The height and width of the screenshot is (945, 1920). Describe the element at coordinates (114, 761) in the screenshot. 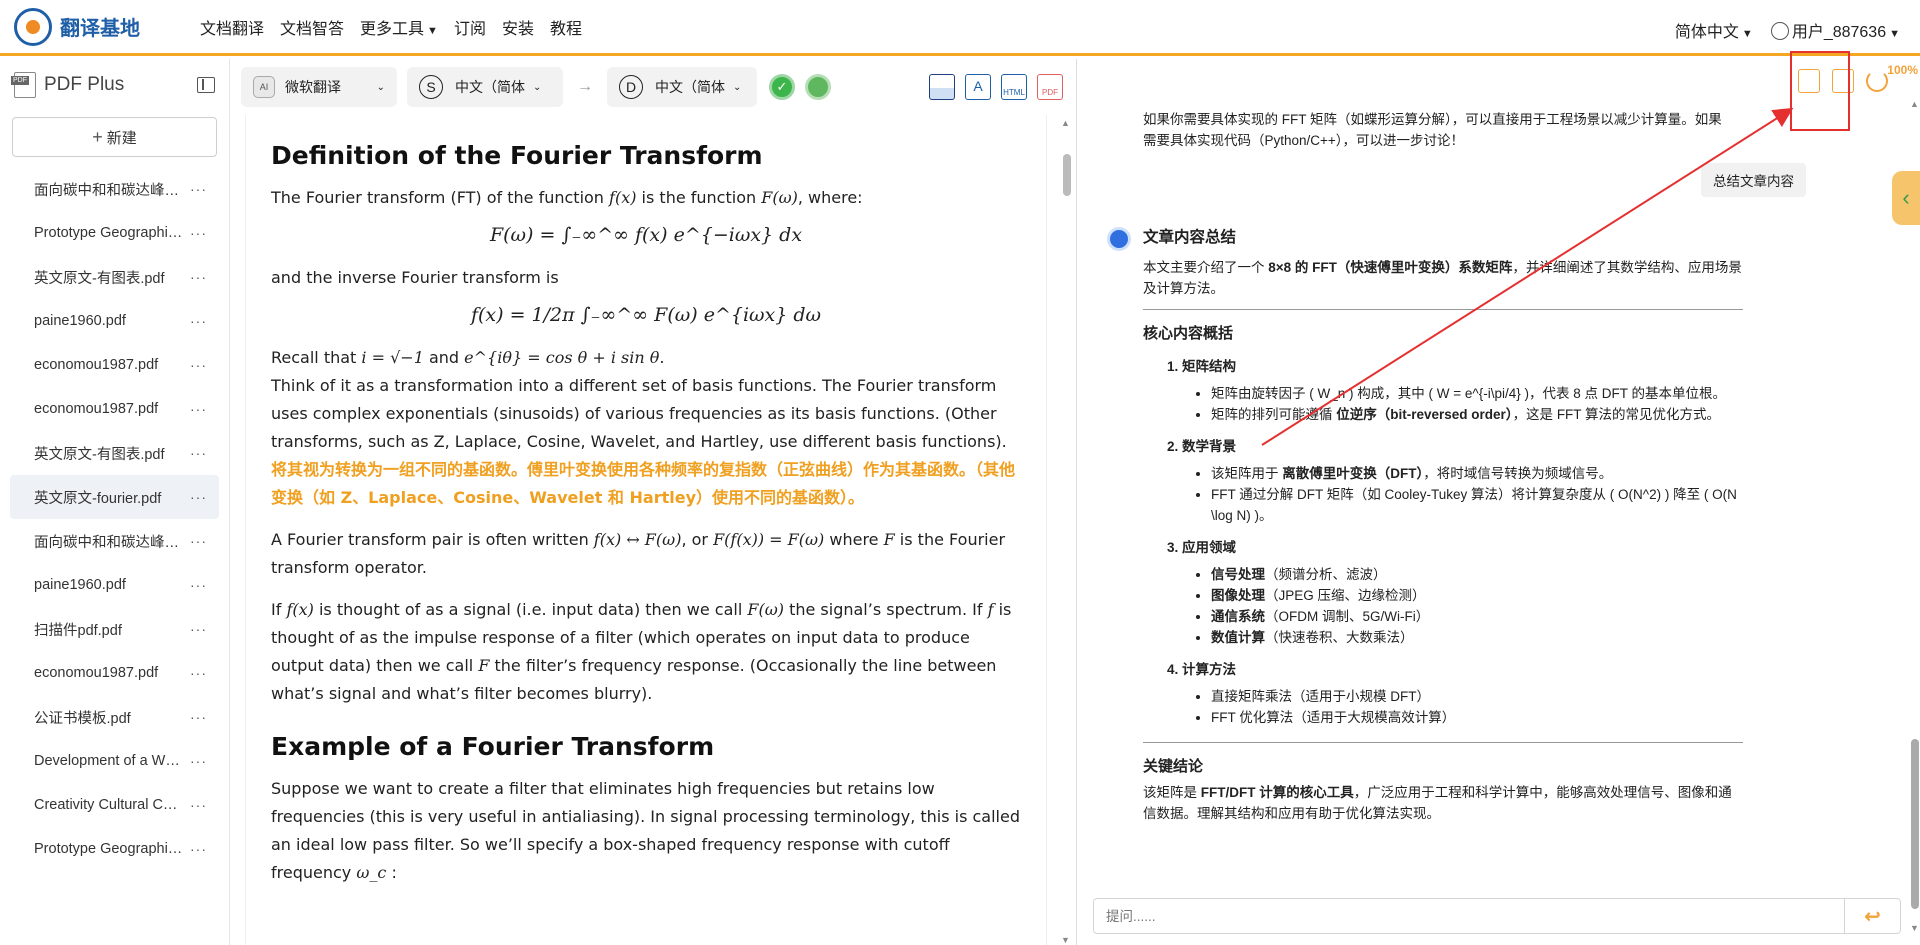

I see `file-item: Development of a W… ···` at that location.